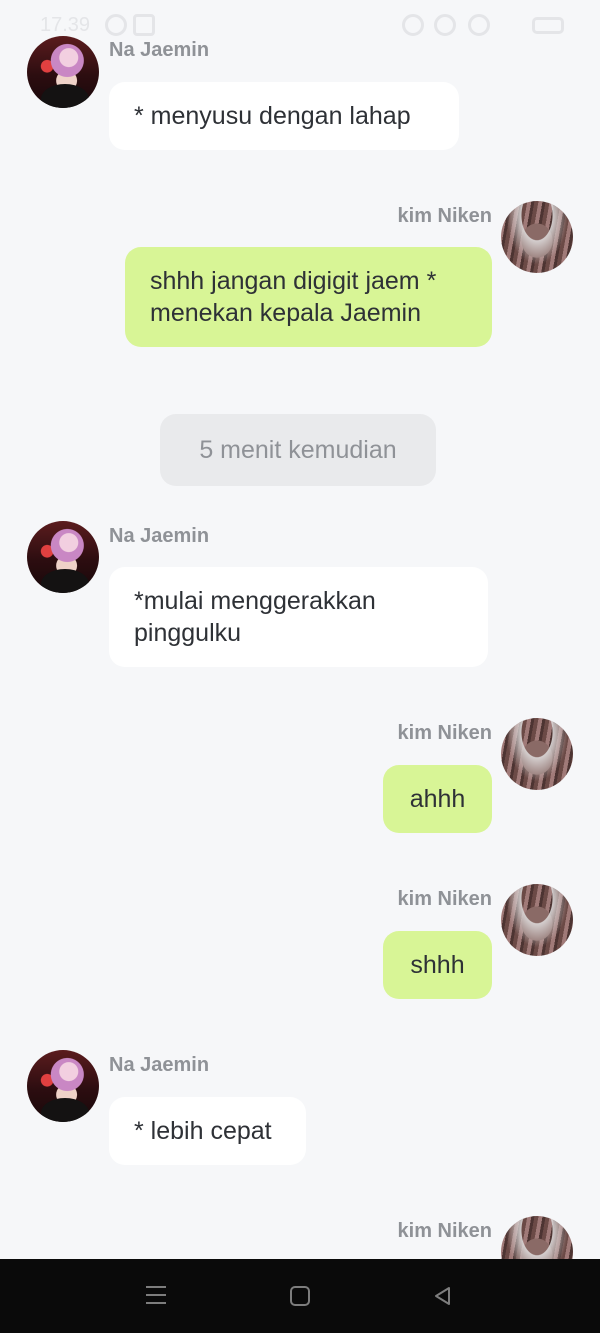 Image resolution: width=600 pixels, height=1333 pixels. What do you see at coordinates (156, 1296) in the screenshot?
I see `menu-icon` at bounding box center [156, 1296].